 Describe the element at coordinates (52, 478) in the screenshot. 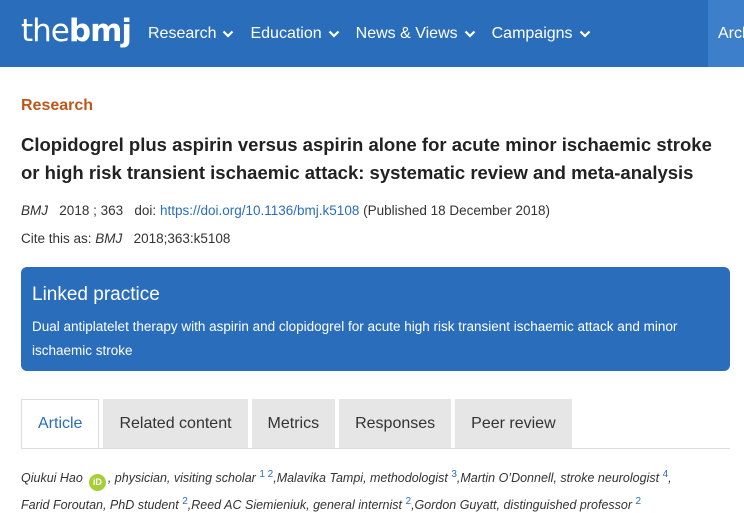

I see `author-name: Qiukui Hao` at that location.